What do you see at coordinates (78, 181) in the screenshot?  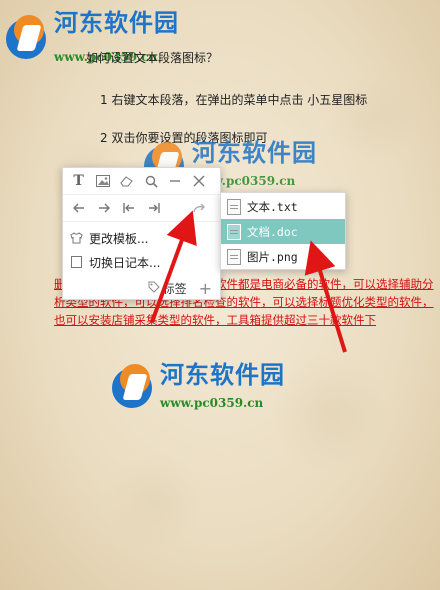 I see `text-icon: T` at bounding box center [78, 181].